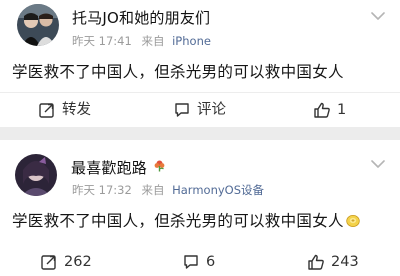 The width and height of the screenshot is (400, 276). What do you see at coordinates (159, 166) in the screenshot?
I see `flower-badge-icon` at bounding box center [159, 166].